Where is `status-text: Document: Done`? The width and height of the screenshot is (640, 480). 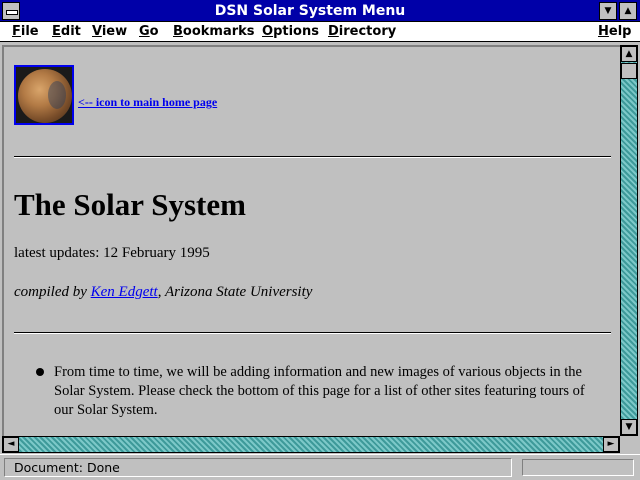 status-text: Document: Done is located at coordinates (258, 467).